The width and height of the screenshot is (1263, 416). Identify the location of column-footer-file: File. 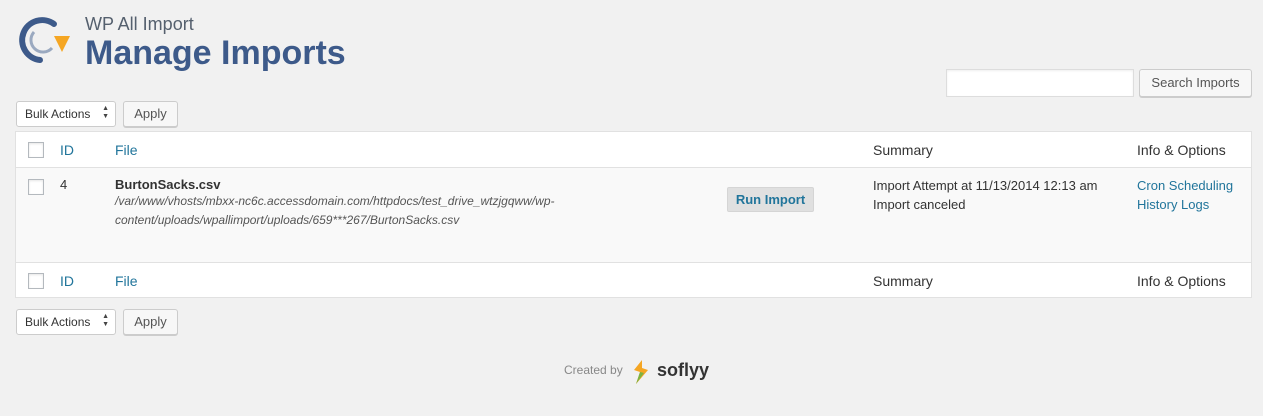
(126, 281).